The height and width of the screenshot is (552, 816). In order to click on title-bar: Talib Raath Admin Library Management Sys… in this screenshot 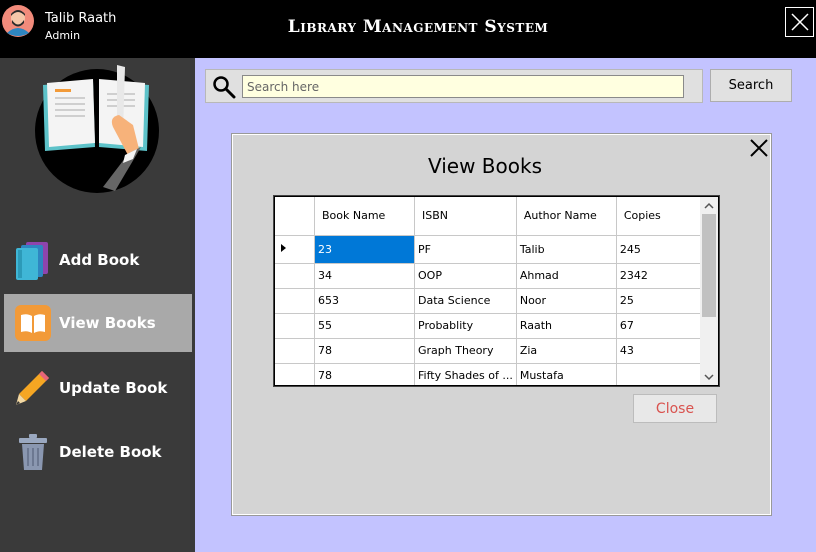, I will do `click(408, 29)`.